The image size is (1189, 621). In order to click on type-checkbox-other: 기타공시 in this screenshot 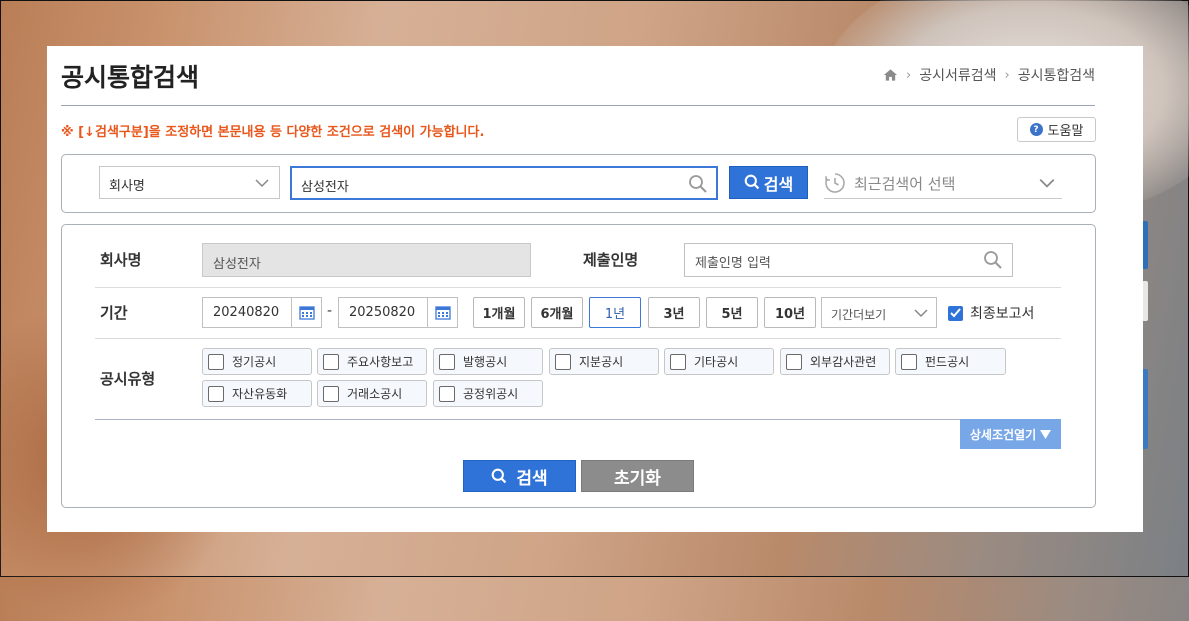, I will do `click(719, 361)`.